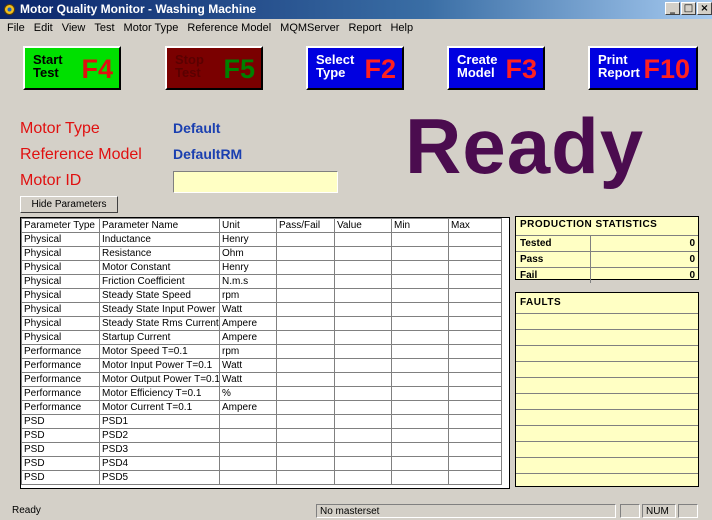 The width and height of the screenshot is (712, 520). I want to click on create-model-button: Create Model F3, so click(496, 68).